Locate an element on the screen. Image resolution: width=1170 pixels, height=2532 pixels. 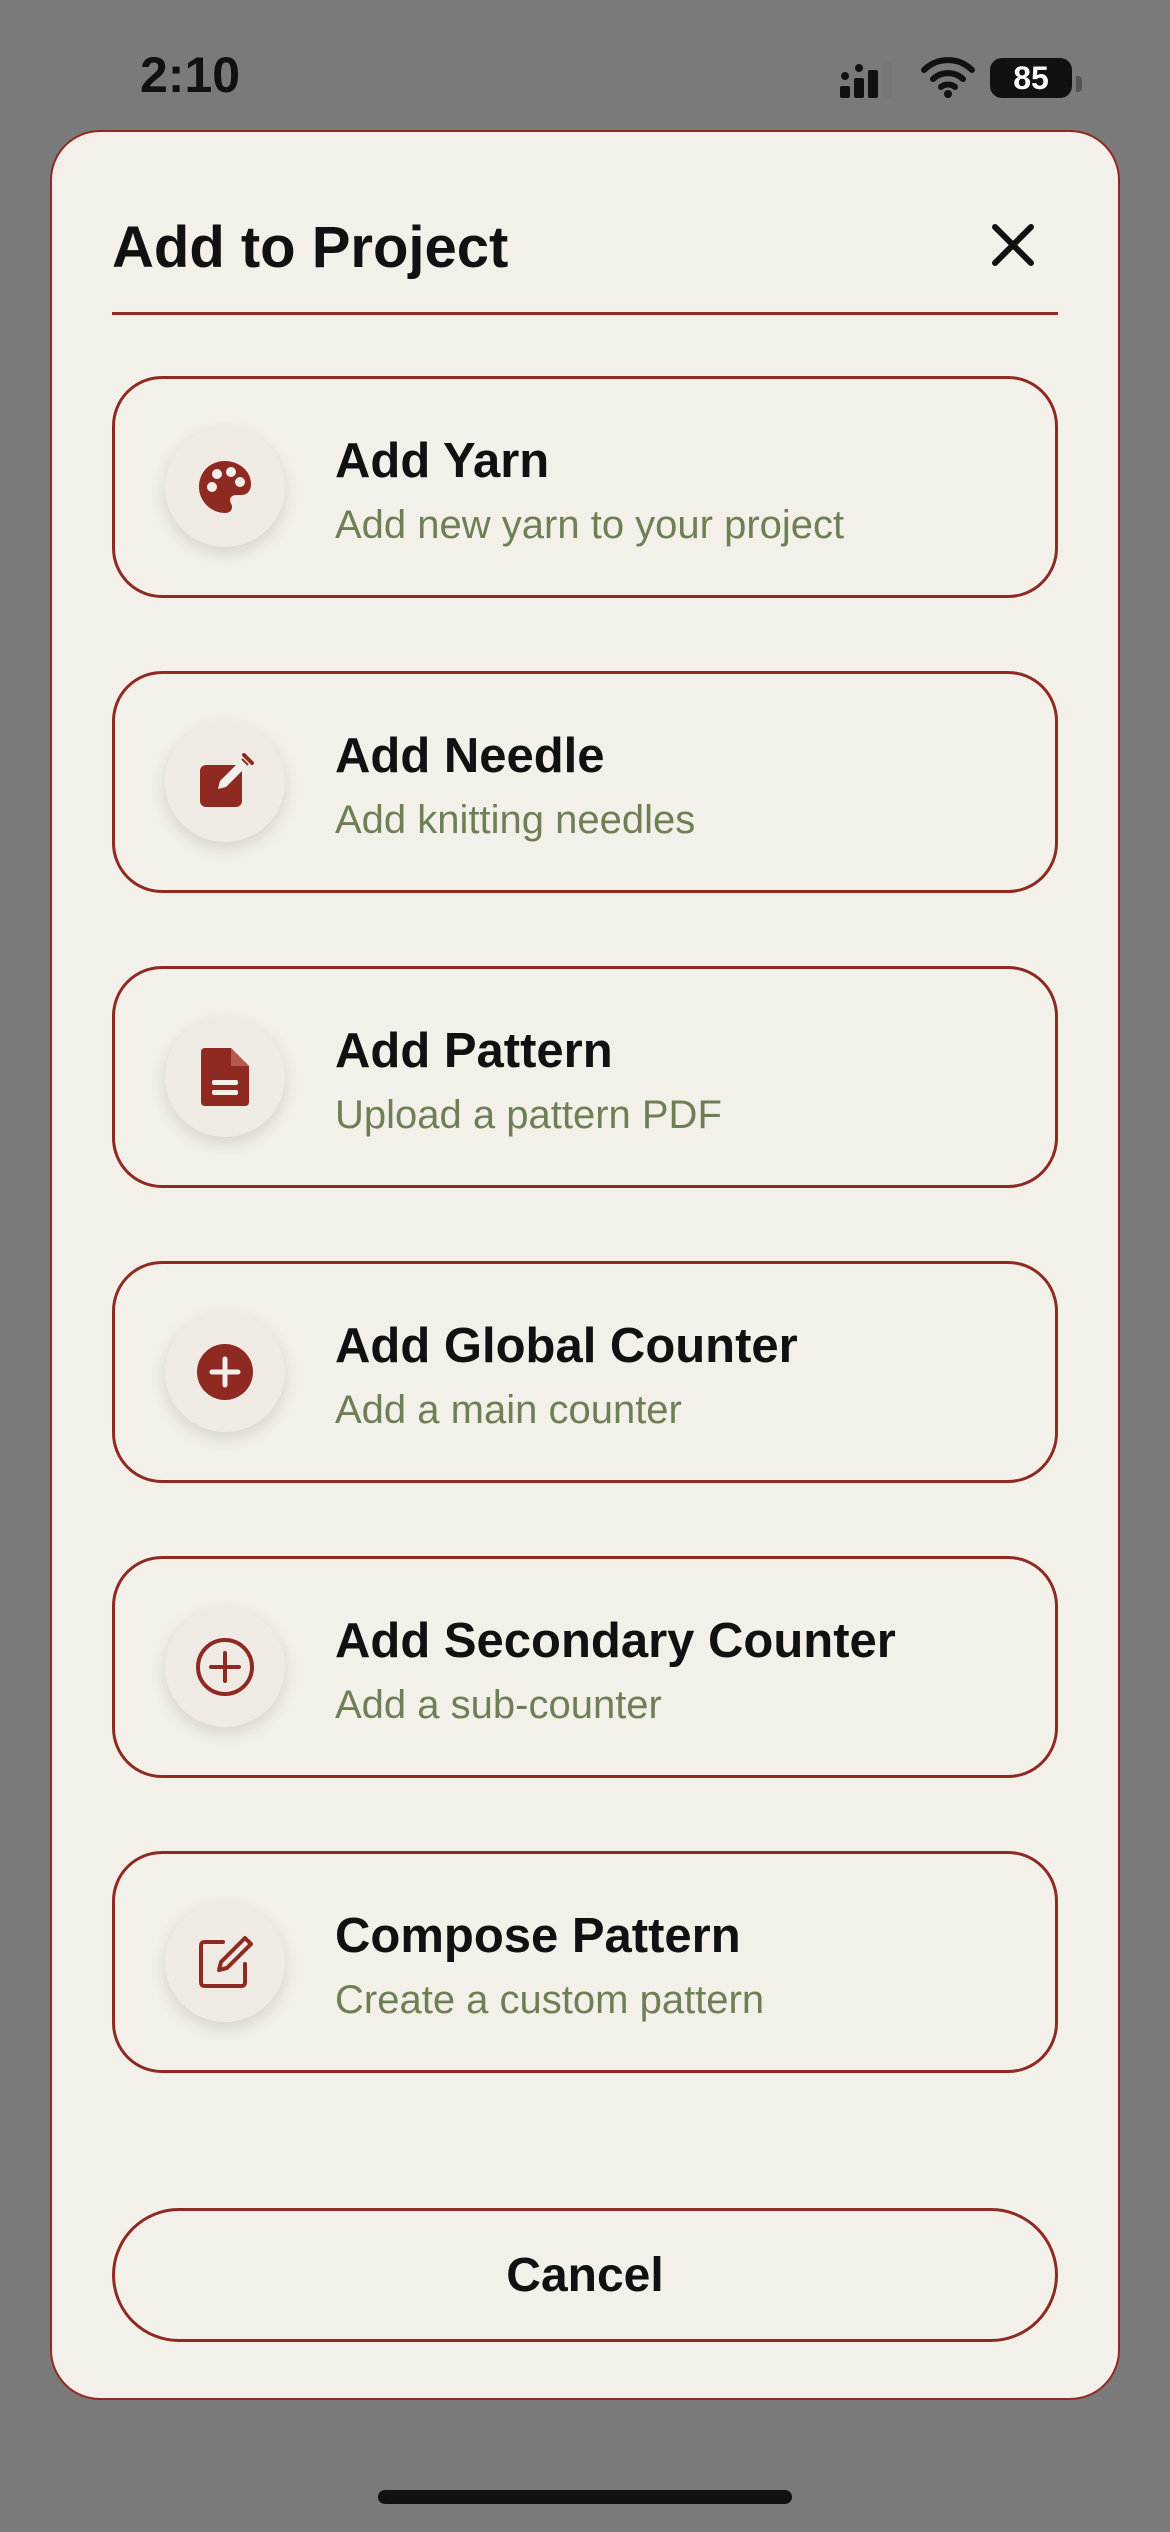
close-icon is located at coordinates (1013, 245).